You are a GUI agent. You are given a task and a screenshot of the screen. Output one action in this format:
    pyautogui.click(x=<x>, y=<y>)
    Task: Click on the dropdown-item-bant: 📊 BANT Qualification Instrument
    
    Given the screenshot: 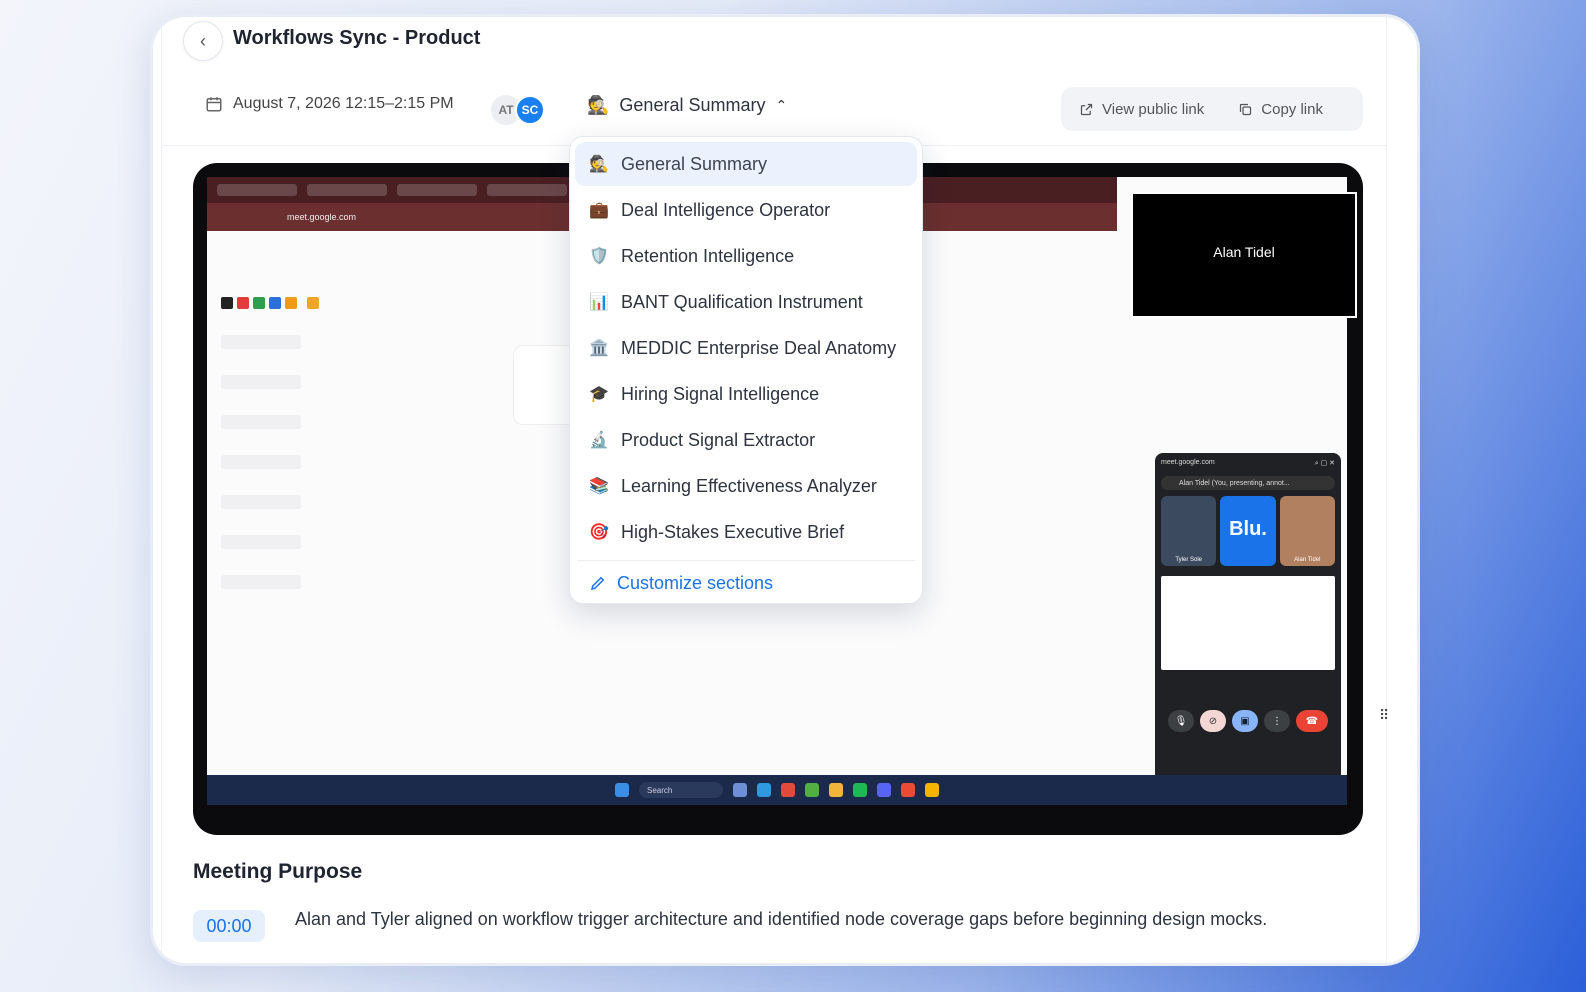 What is the action you would take?
    pyautogui.click(x=746, y=302)
    